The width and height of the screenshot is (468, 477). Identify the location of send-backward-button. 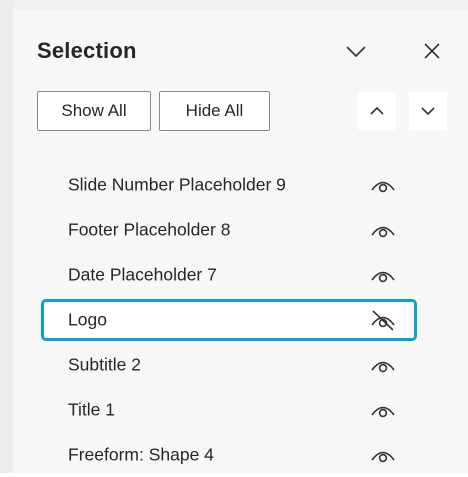
(428, 111).